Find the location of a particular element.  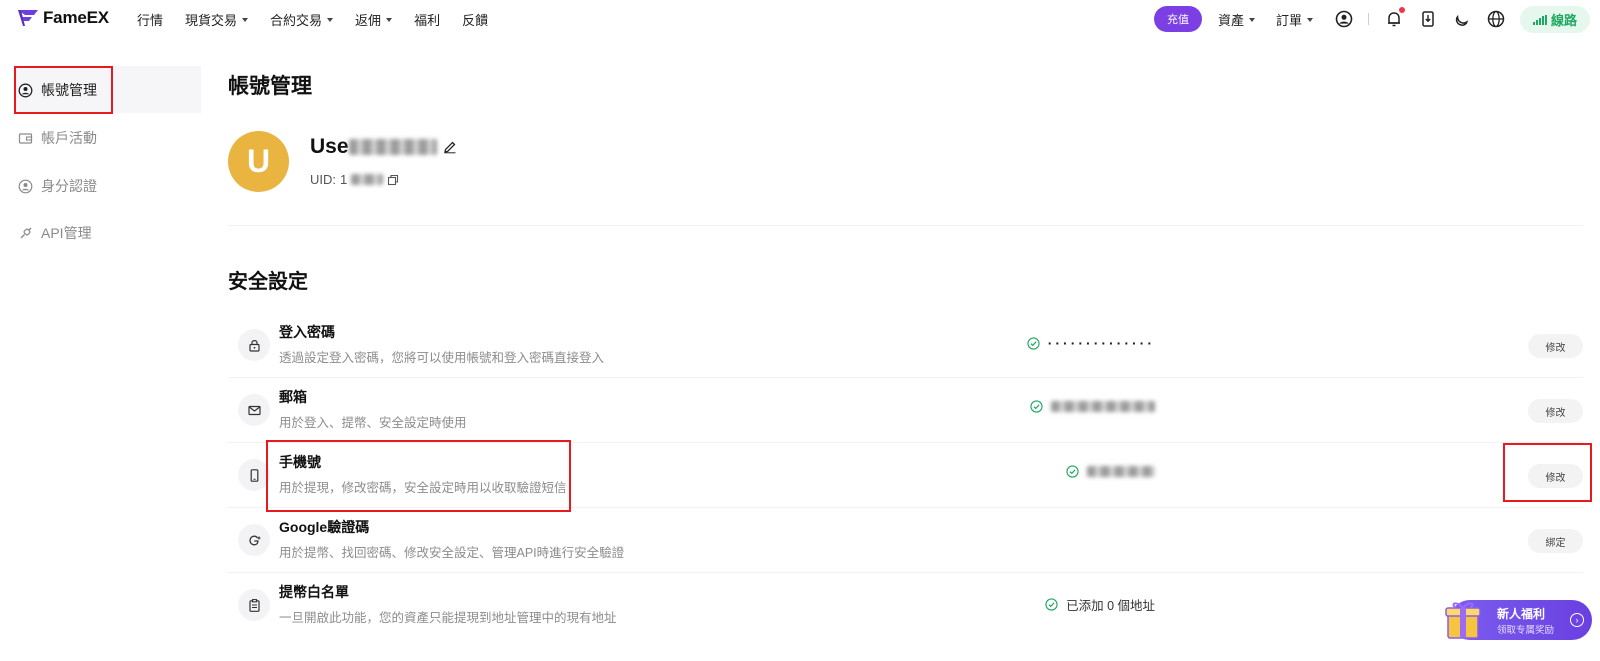

phone-masked is located at coordinates (1121, 471).